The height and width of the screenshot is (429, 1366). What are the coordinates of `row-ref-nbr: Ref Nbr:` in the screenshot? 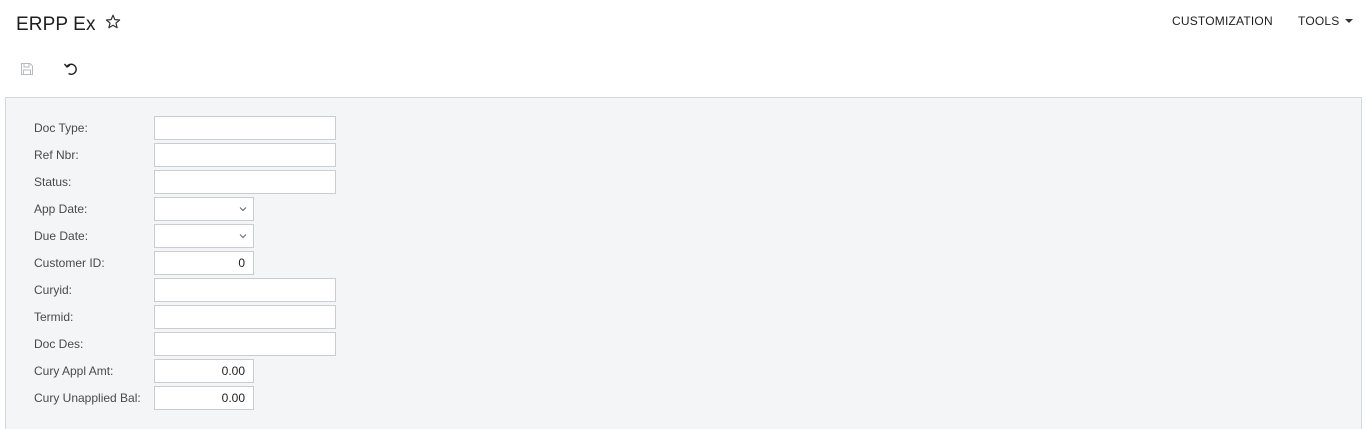 It's located at (306, 155).